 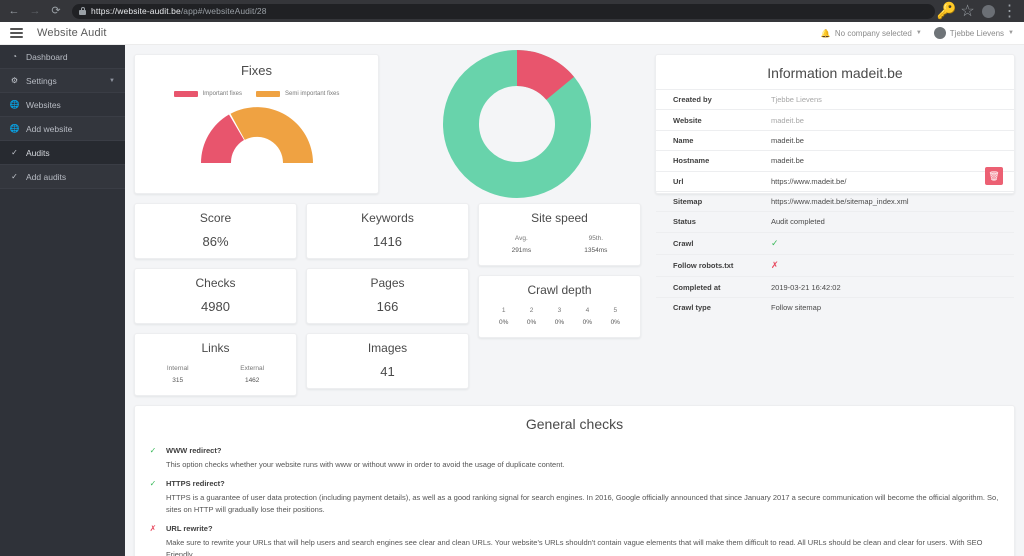 I want to click on score-donut-card, so click(x=517, y=124).